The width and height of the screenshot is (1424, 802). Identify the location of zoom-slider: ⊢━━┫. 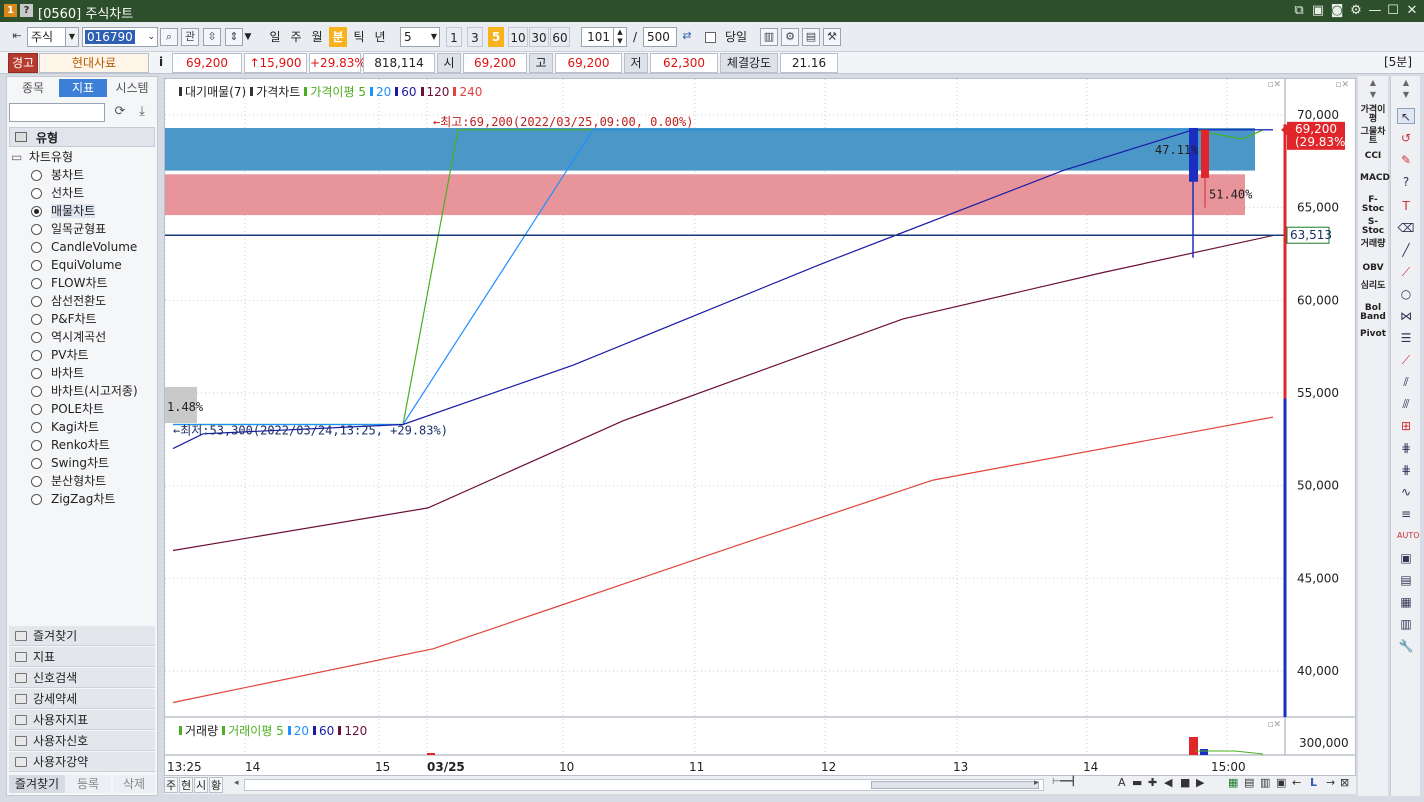
(1080, 784).